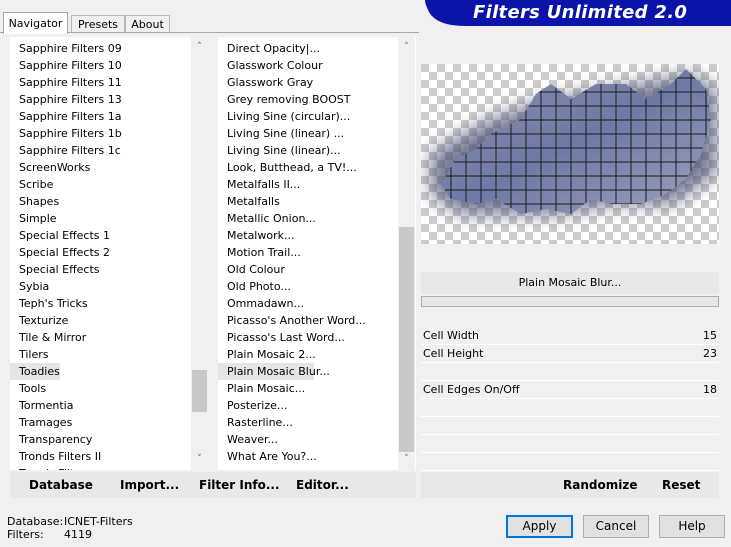 Image resolution: width=731 pixels, height=547 pixels. What do you see at coordinates (199, 253) in the screenshot?
I see `category-scrollbar: ˄ ˅` at bounding box center [199, 253].